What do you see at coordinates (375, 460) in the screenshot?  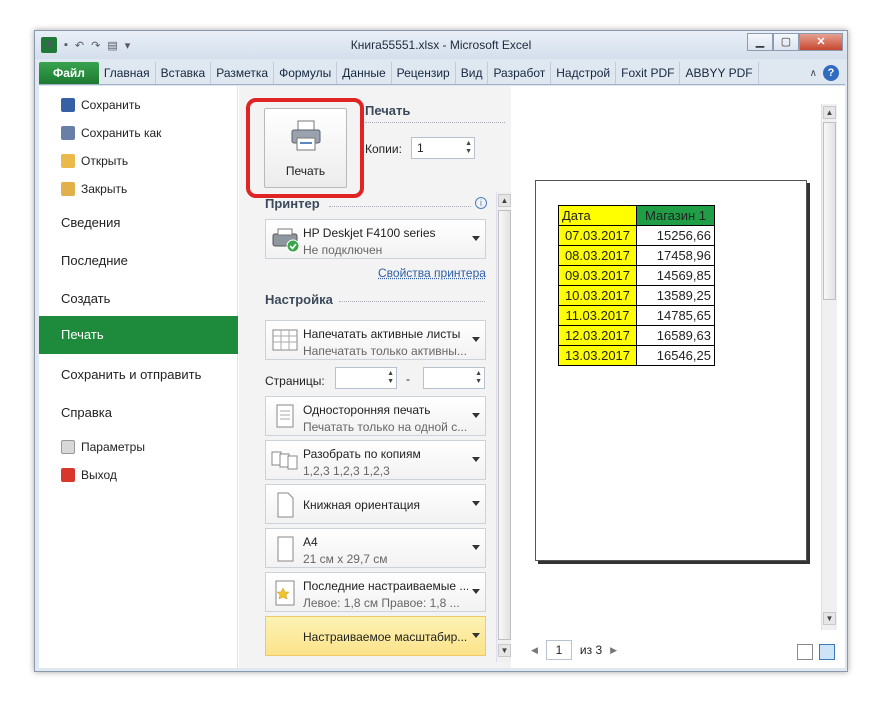 I see `collate-dropdown: Разобрать по копиям 1,2,3 1,2,3 1,2,3` at bounding box center [375, 460].